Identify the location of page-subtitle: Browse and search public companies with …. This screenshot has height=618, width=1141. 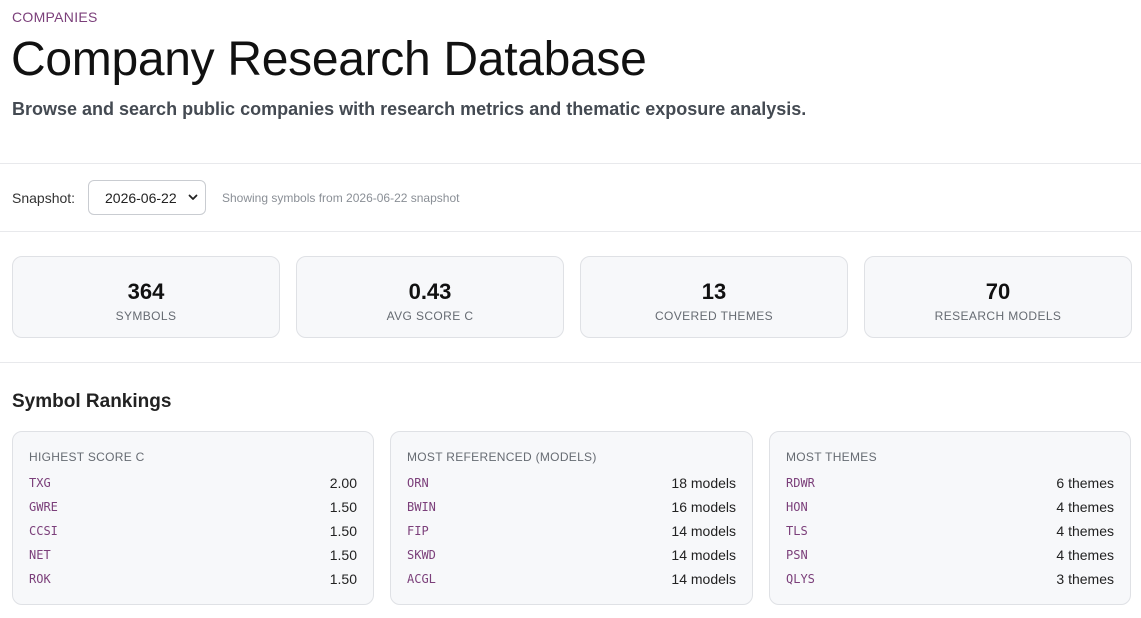
(409, 109).